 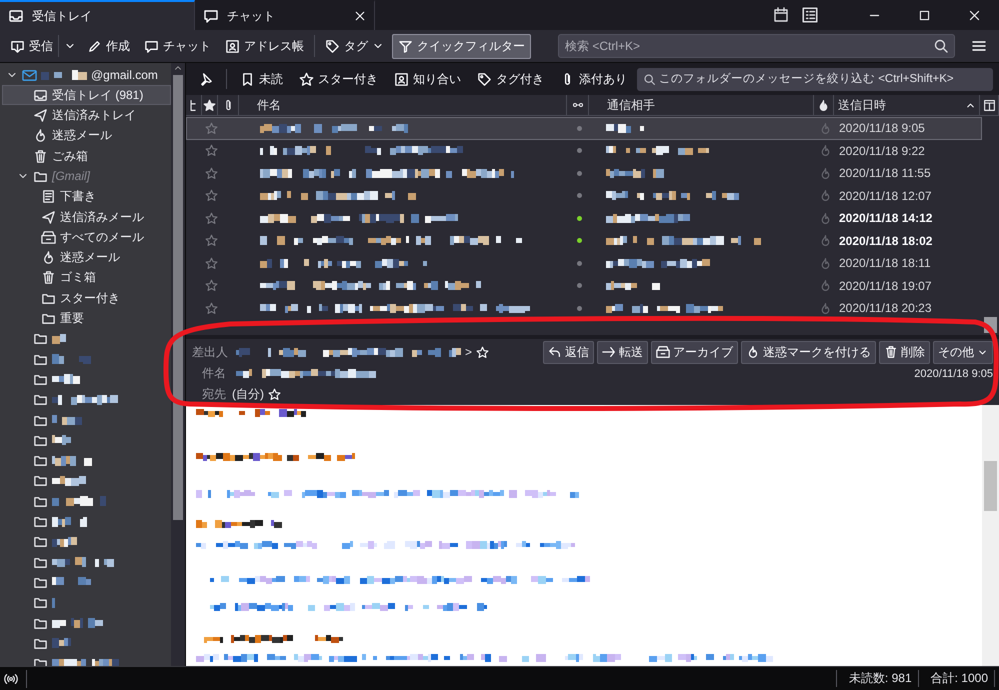 I want to click on action-button: 返信, so click(x=568, y=352).